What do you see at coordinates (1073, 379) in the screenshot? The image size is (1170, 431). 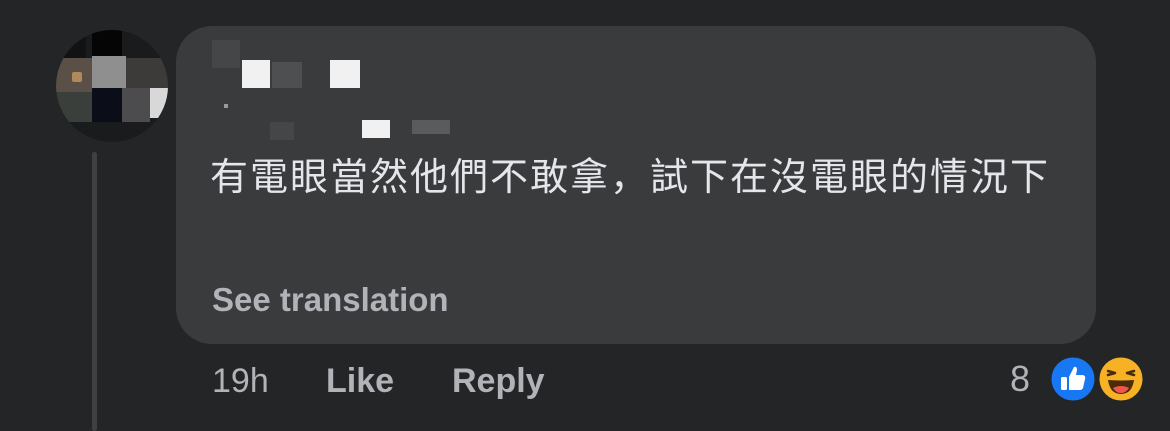 I see `like-icon` at bounding box center [1073, 379].